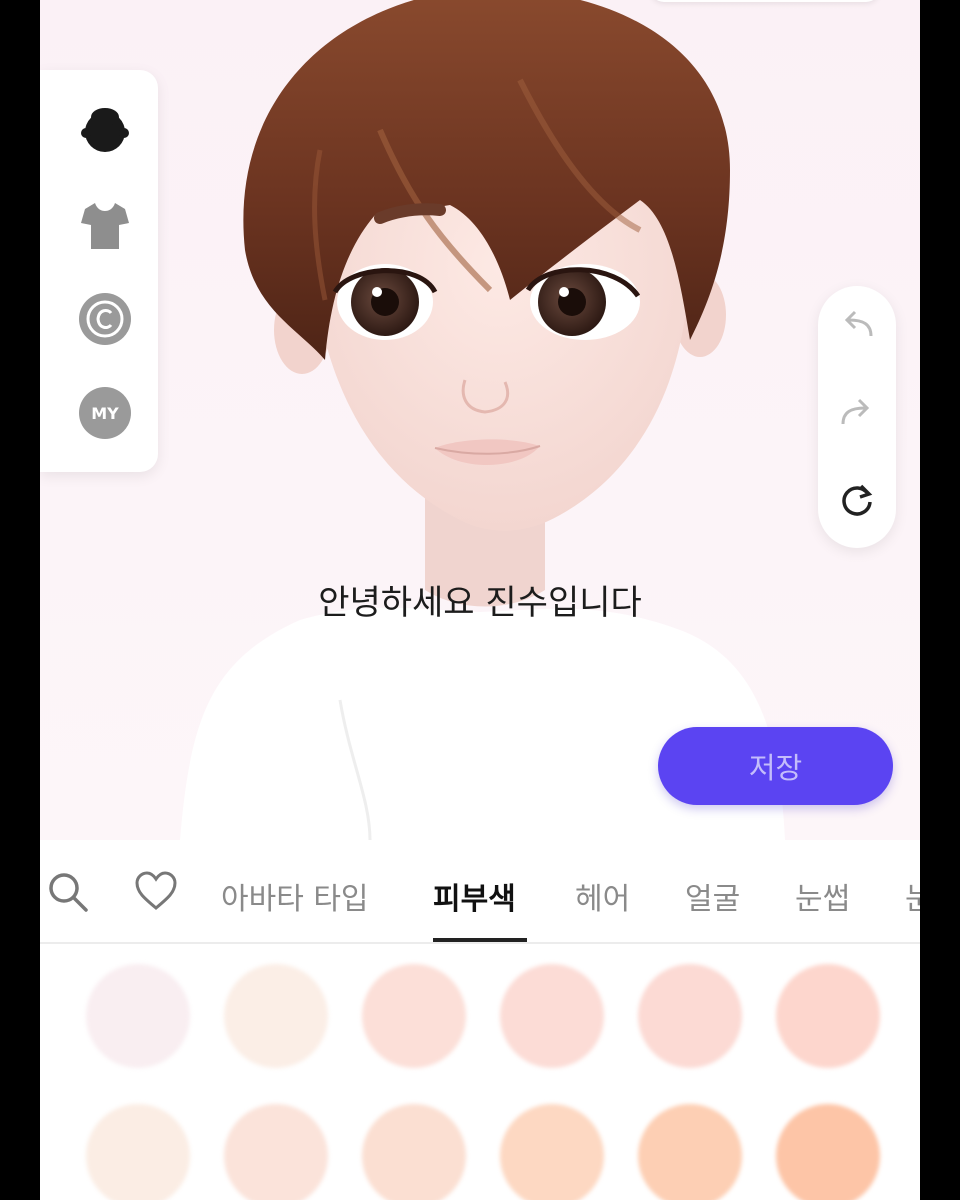 This screenshot has width=960, height=1200. I want to click on my-badge-icon: MY, so click(105, 413).